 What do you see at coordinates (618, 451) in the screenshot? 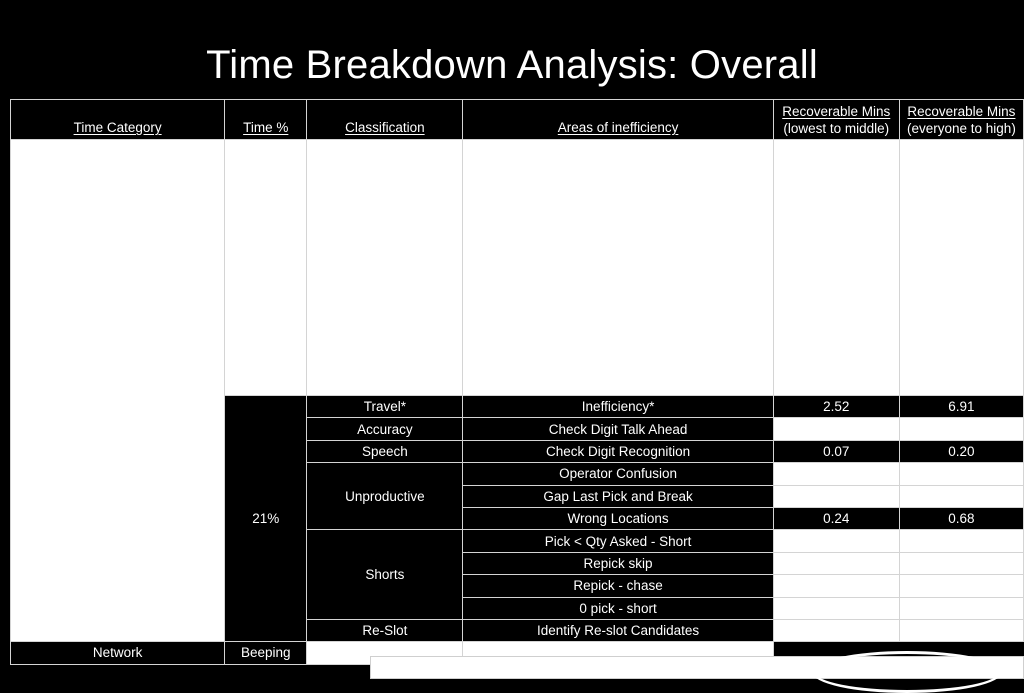
I see `cell-area: Check Digit Recognition` at bounding box center [618, 451].